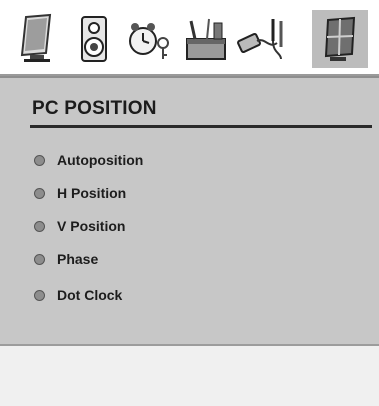 This screenshot has height=406, width=379. I want to click on menu-item-h-position: H Position, so click(88, 193).